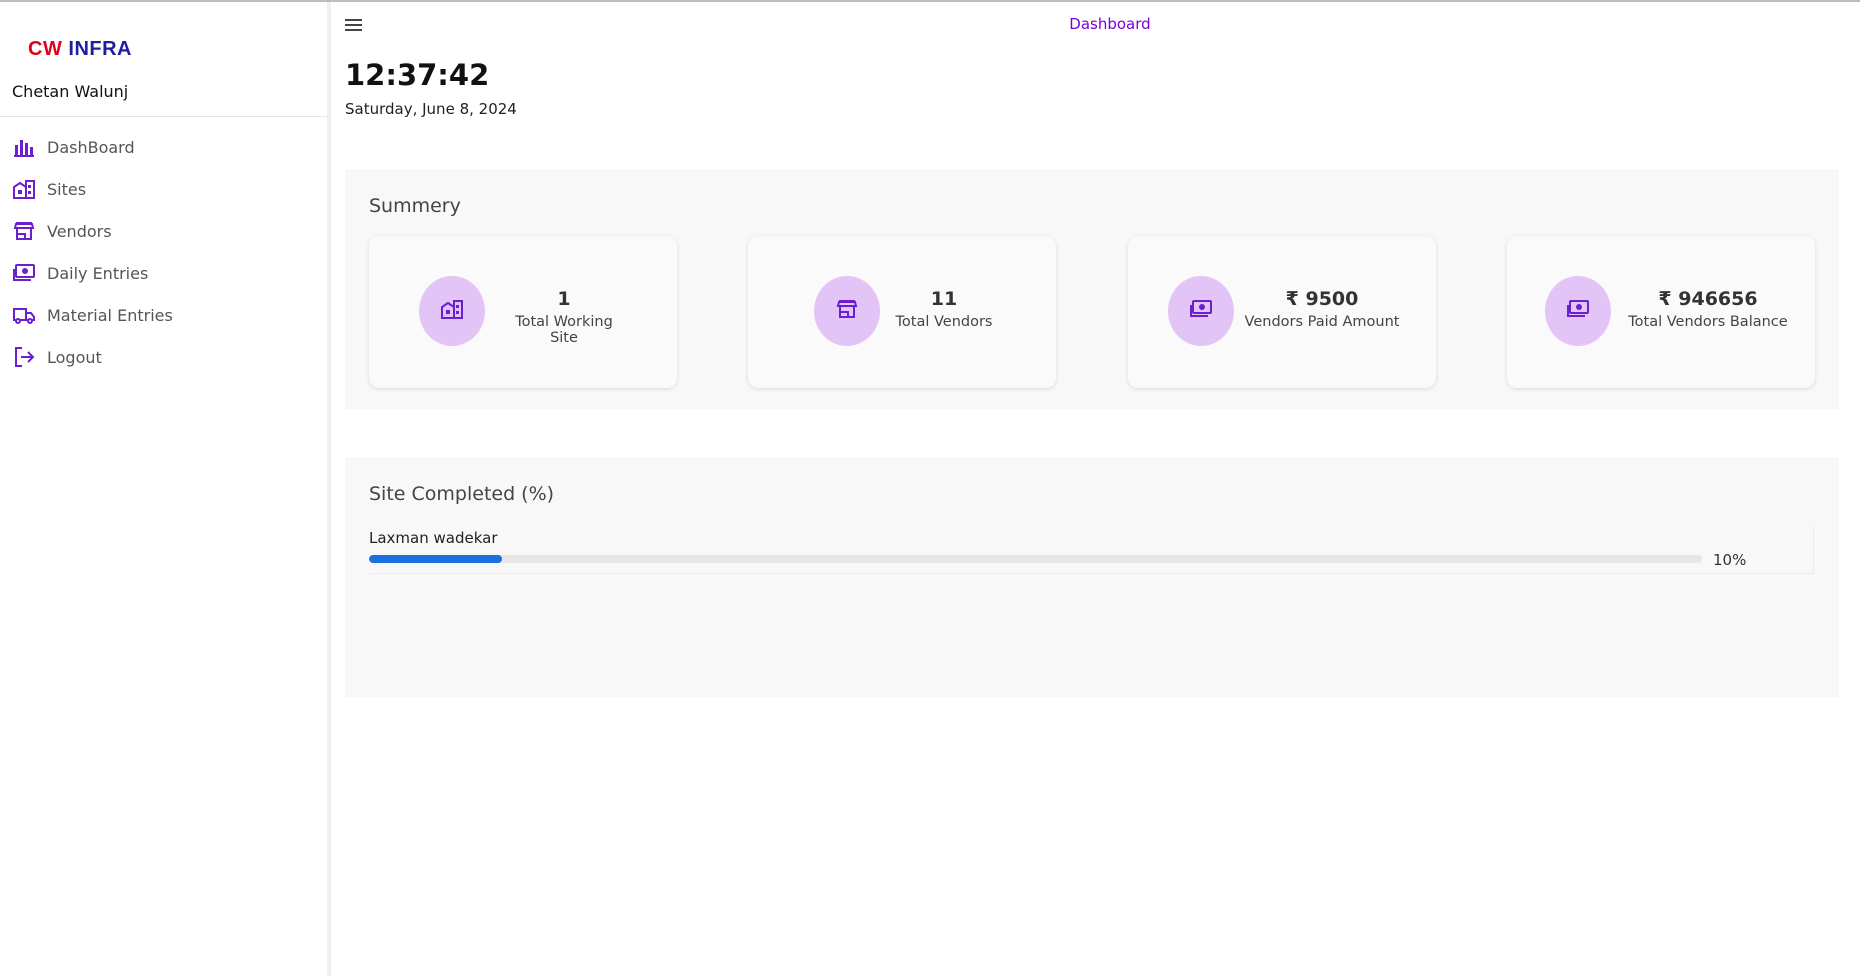 Image resolution: width=1860 pixels, height=976 pixels. What do you see at coordinates (163, 357) in the screenshot?
I see `sidebar-item-logout: Logout` at bounding box center [163, 357].